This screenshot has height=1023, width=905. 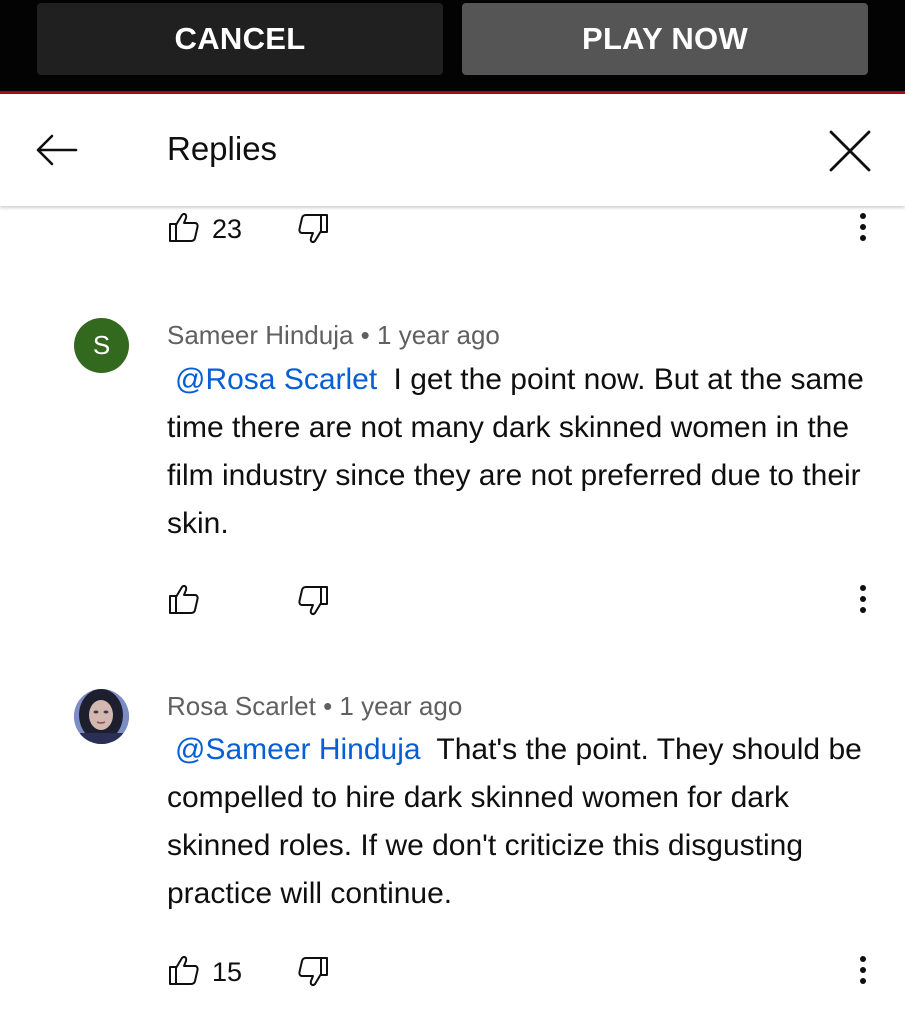 I want to click on avatar, so click(x=101, y=716).